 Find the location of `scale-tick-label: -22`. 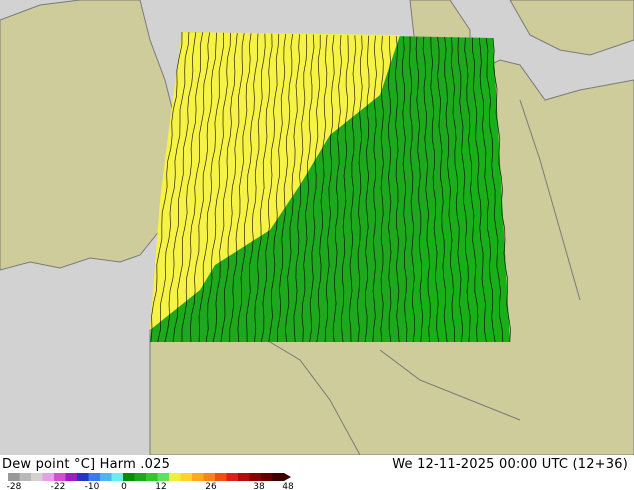

scale-tick-label: -22 is located at coordinates (58, 486).